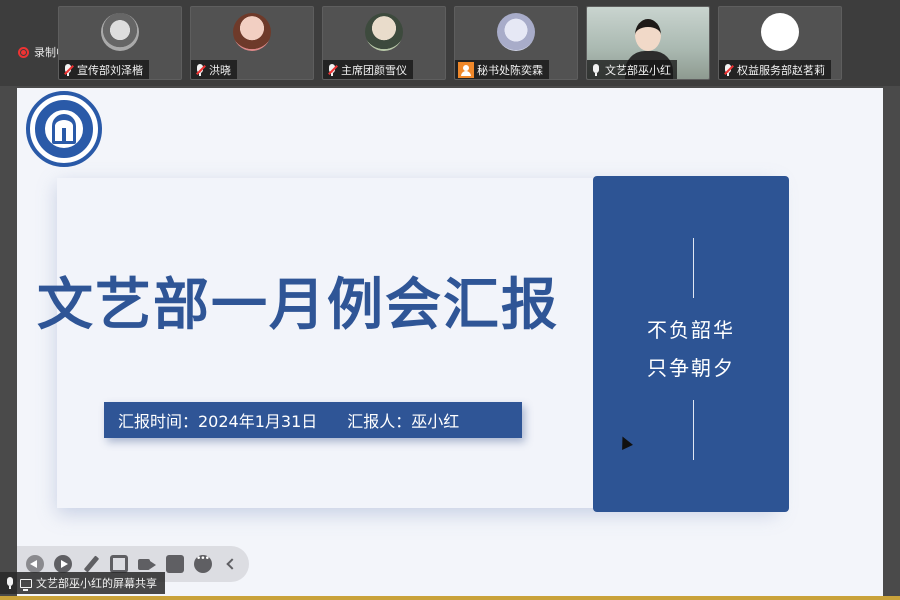 The image size is (900, 600). Describe the element at coordinates (110, 70) in the screenshot. I see `participant-name: 宣传部刘泽楷` at that location.